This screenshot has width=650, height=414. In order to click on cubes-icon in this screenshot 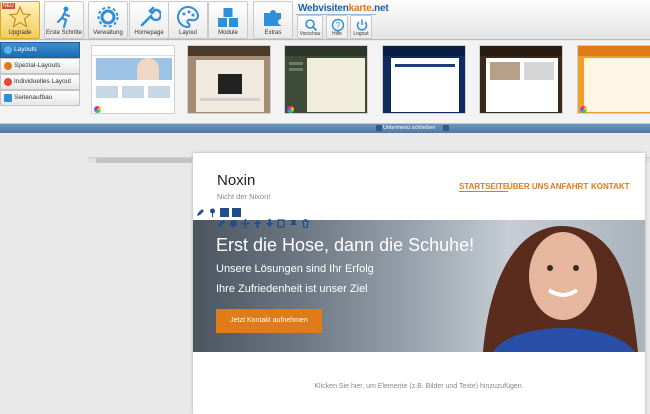, I will do `click(228, 17)`.